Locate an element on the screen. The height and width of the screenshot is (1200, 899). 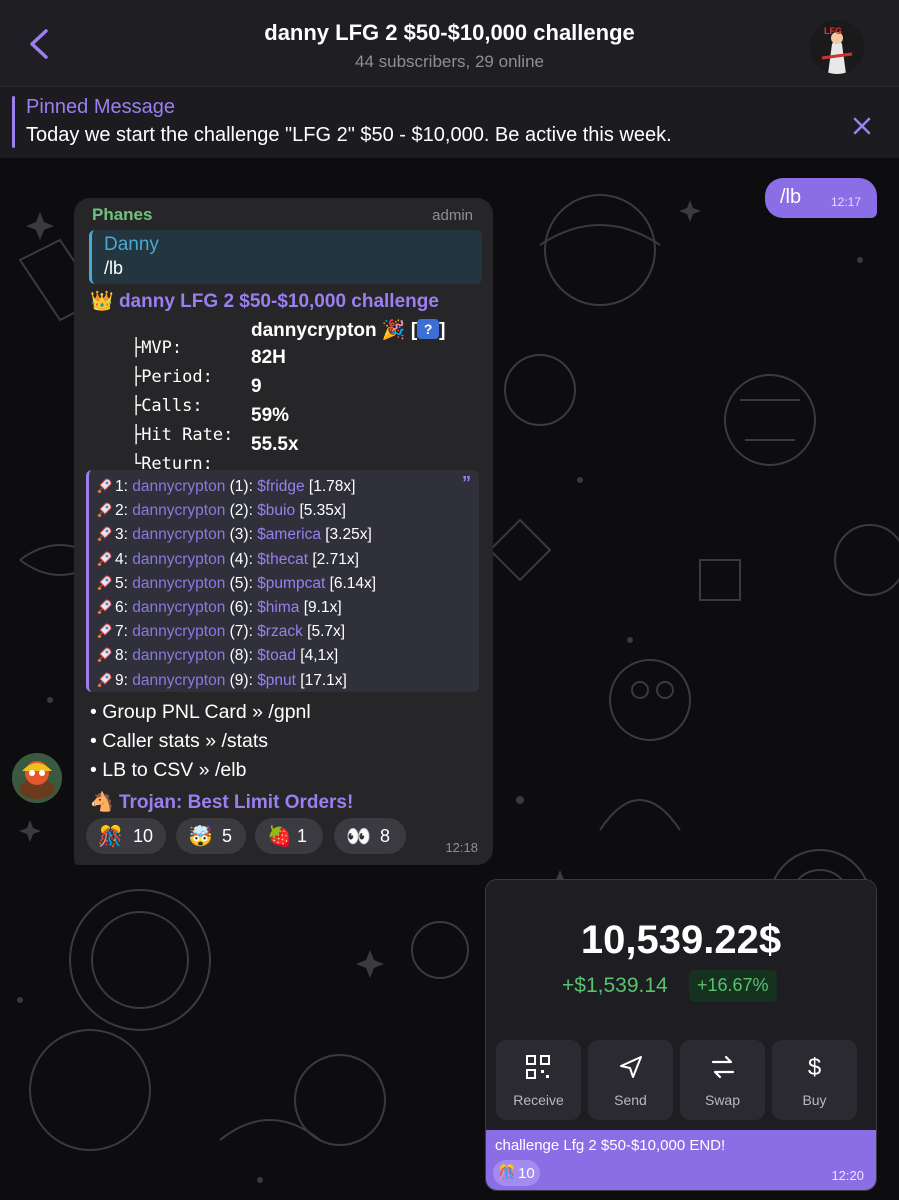
trojan-link: 🐴 Trojan: Best Limit Orders! is located at coordinates (221, 802).